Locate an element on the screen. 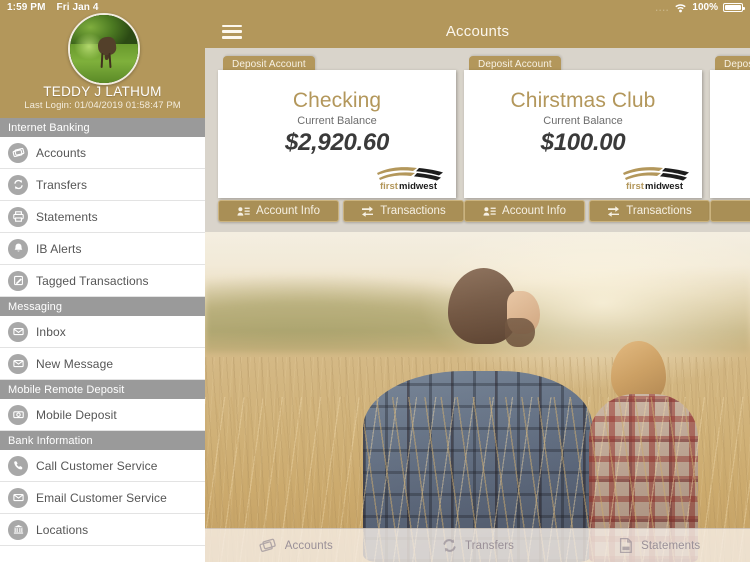  tab-transfers: Transfers is located at coordinates (478, 545).